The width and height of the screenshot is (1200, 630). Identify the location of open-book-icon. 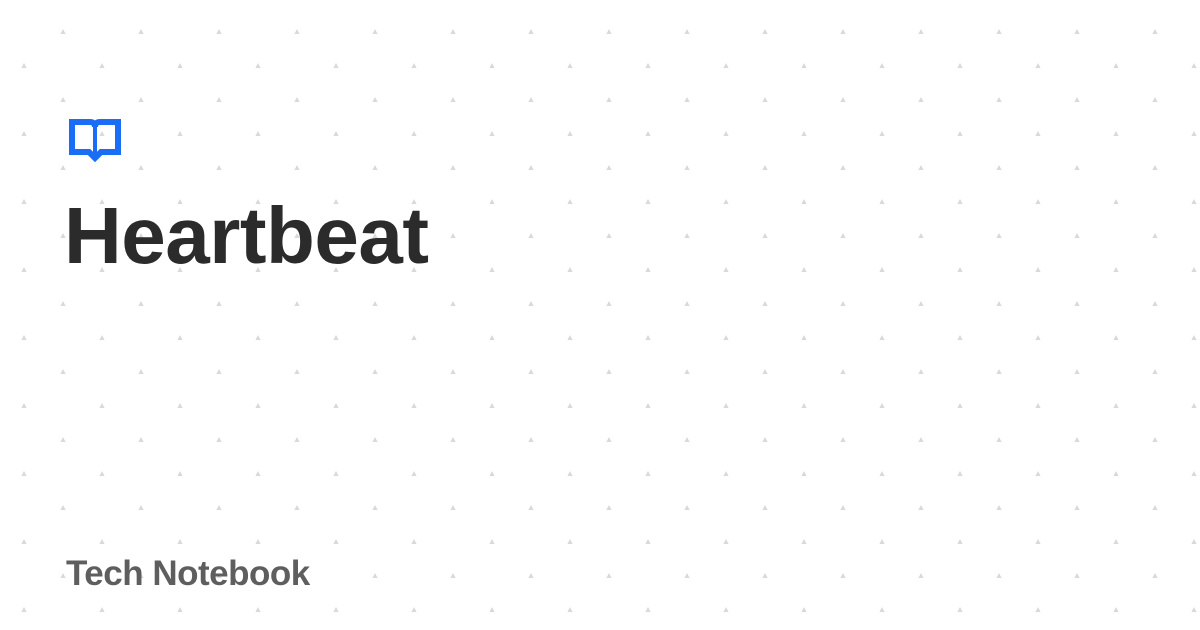
(95, 140).